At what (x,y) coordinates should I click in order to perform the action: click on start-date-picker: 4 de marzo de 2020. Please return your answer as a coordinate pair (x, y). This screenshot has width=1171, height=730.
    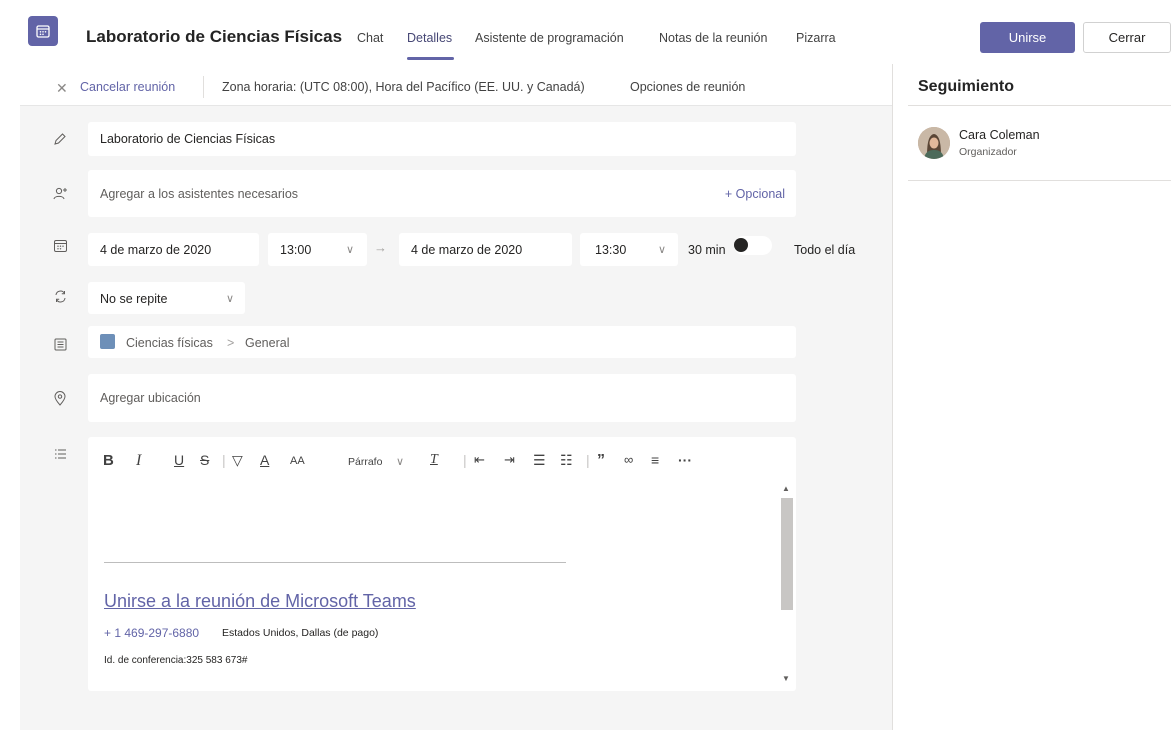
    Looking at the image, I should click on (173, 249).